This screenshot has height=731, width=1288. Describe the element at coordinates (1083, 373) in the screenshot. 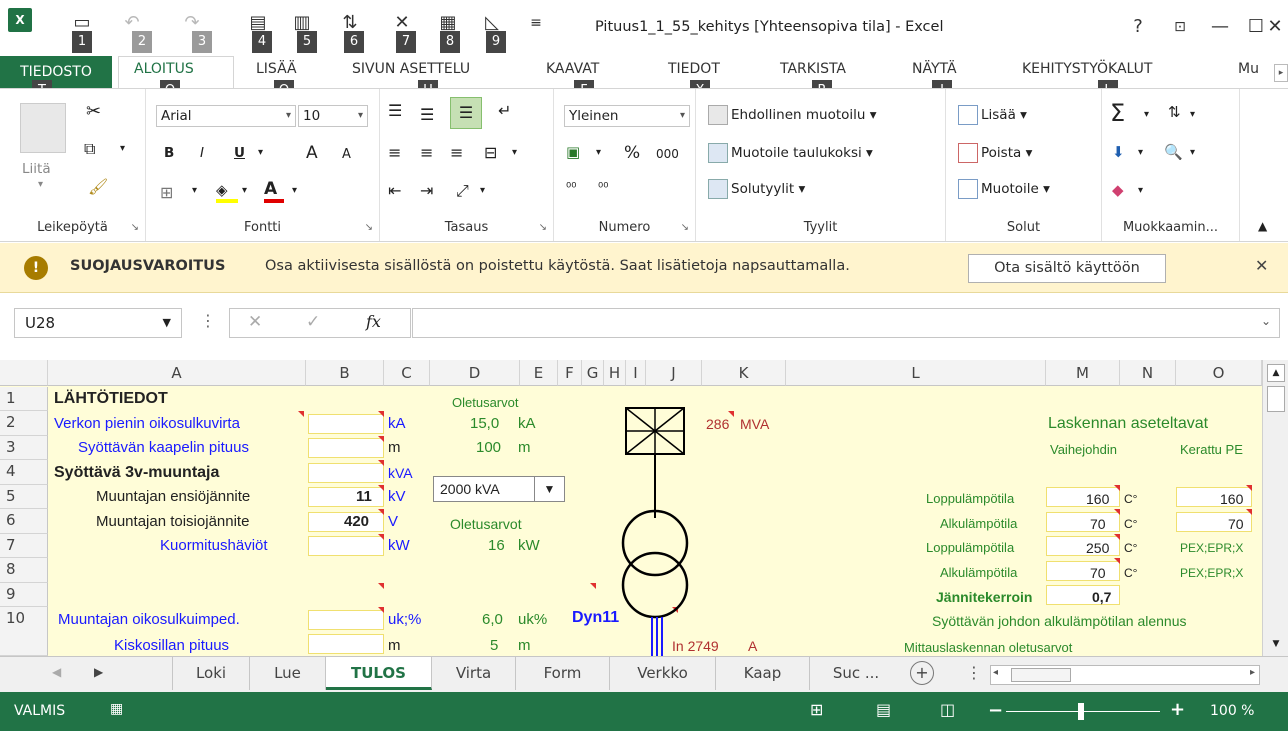

I see `column-header-M: M` at that location.